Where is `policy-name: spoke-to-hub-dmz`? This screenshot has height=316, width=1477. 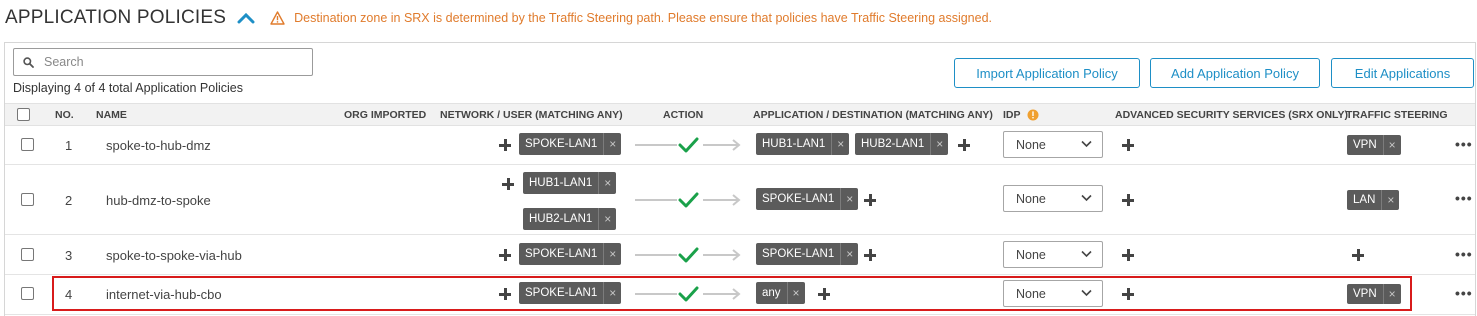
policy-name: spoke-to-hub-dmz is located at coordinates (158, 145).